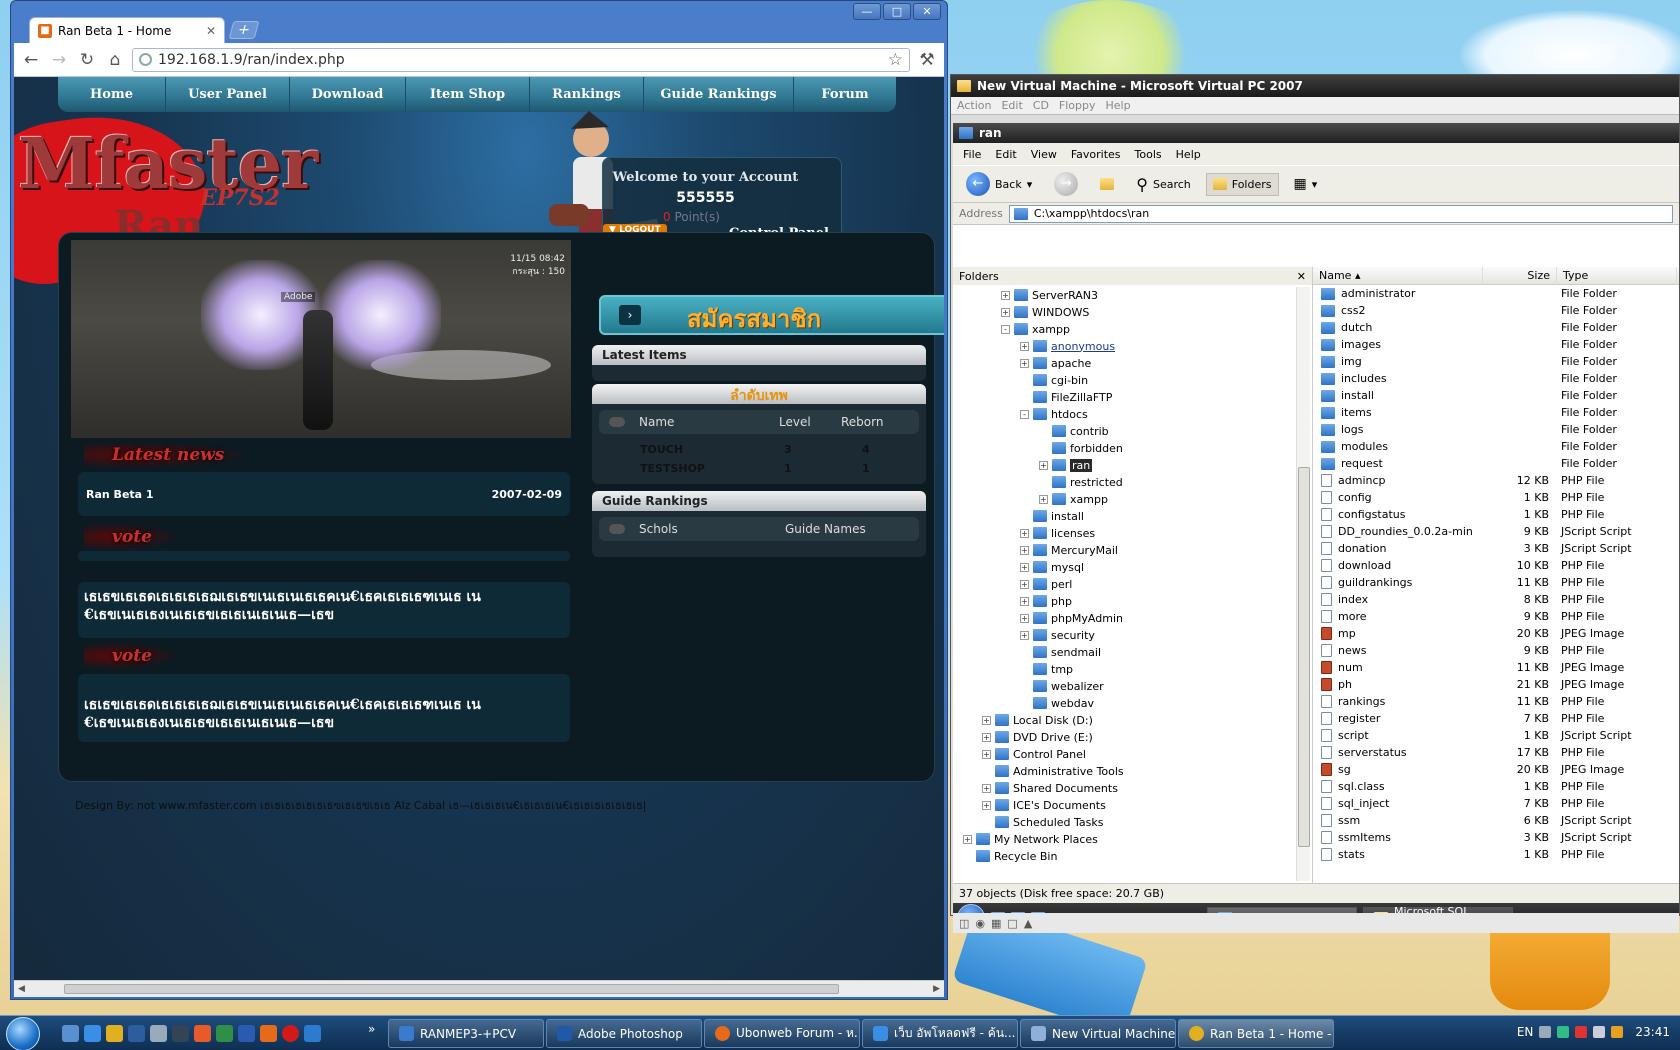  I want to click on browser-tab: ■ Ran Beta 1 - Home ✕, so click(127, 30).